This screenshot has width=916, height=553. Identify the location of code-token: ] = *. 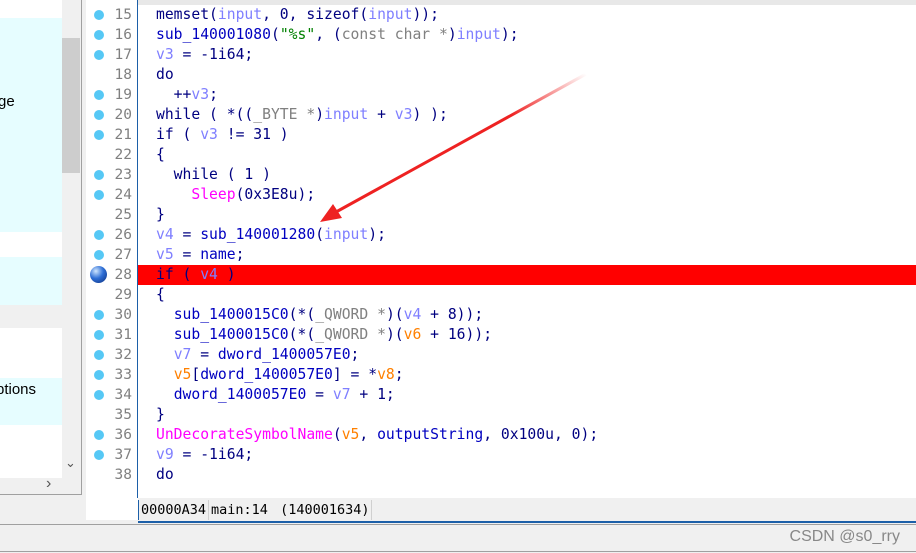
(355, 374).